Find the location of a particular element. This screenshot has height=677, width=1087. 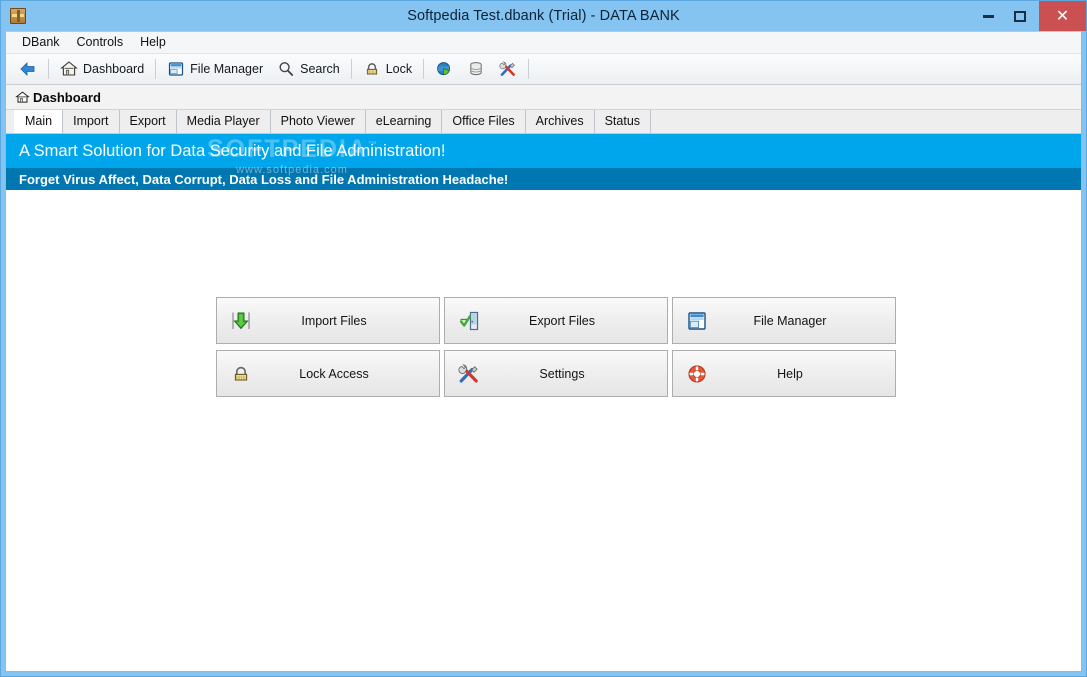

close-icon: ✕ is located at coordinates (1062, 15).